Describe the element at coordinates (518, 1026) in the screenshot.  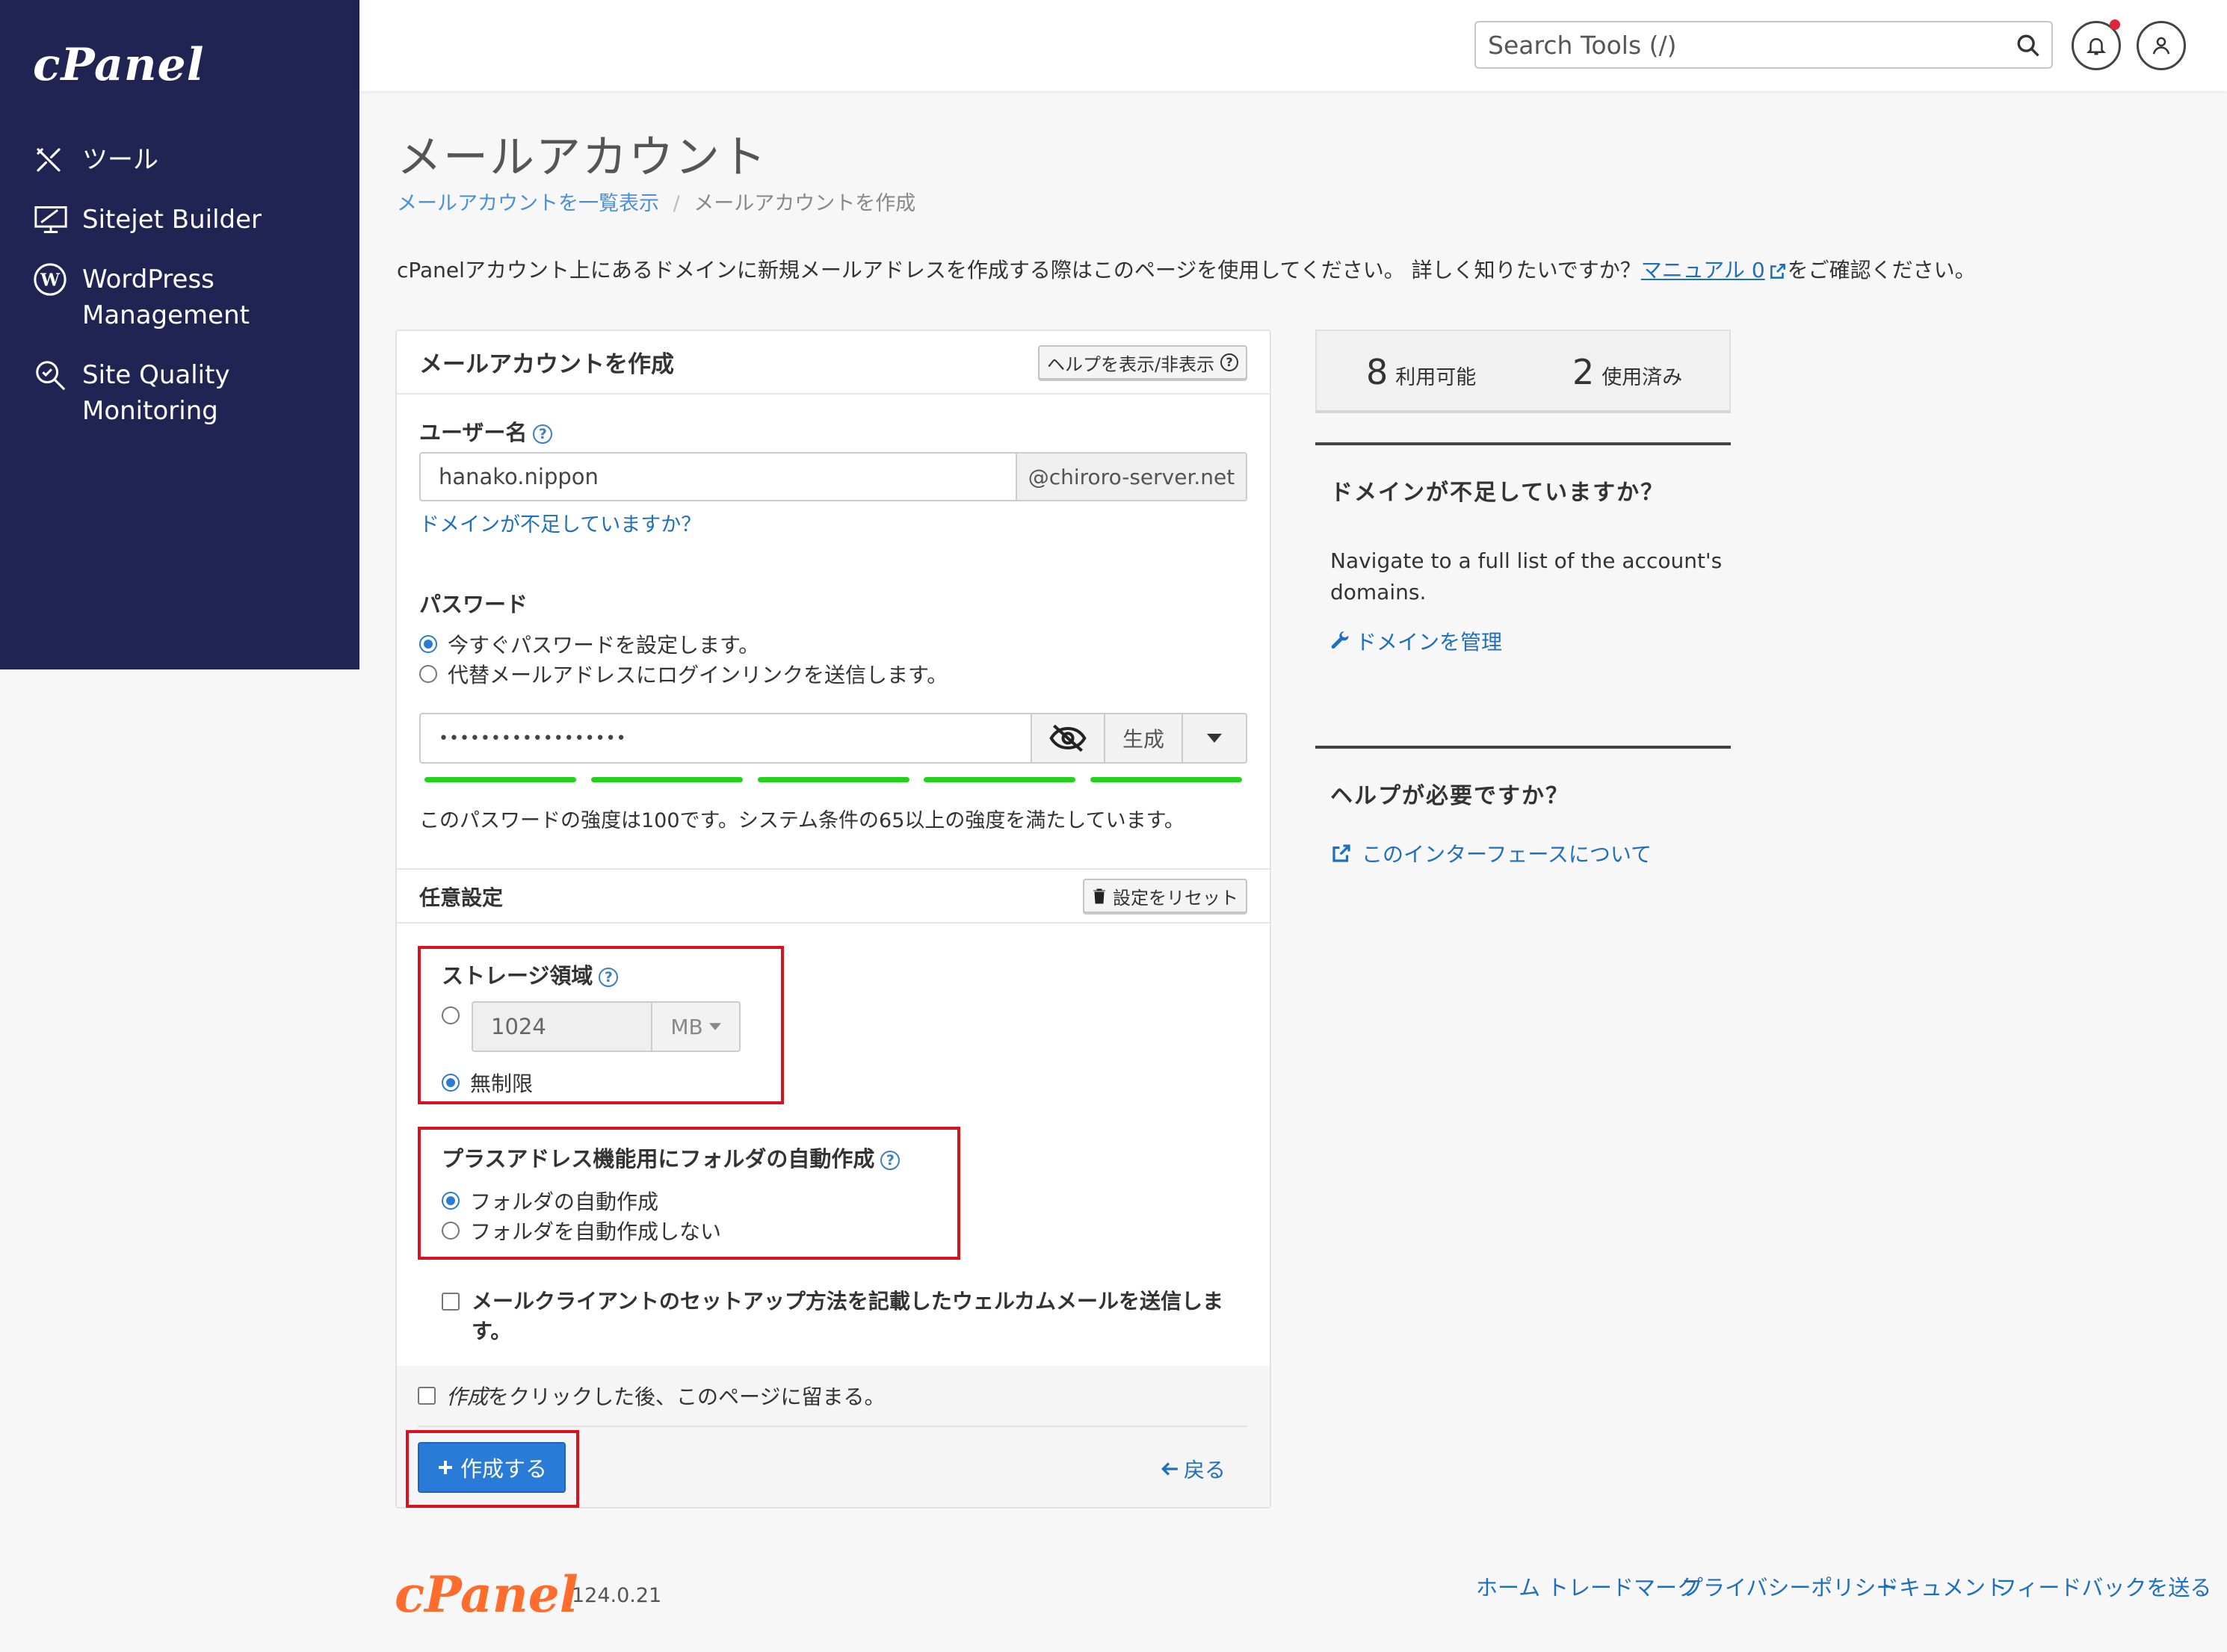
I see `storage-quota-value: 1024` at that location.